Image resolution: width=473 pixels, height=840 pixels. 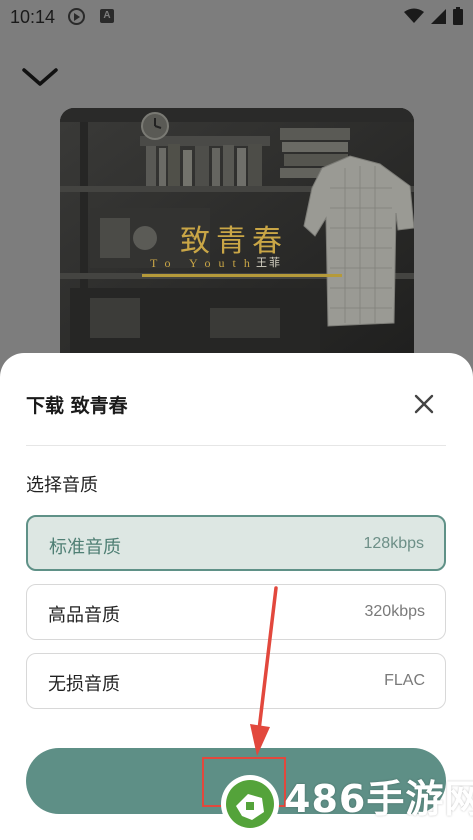 I want to click on watermark-logo-icon, so click(x=250, y=804).